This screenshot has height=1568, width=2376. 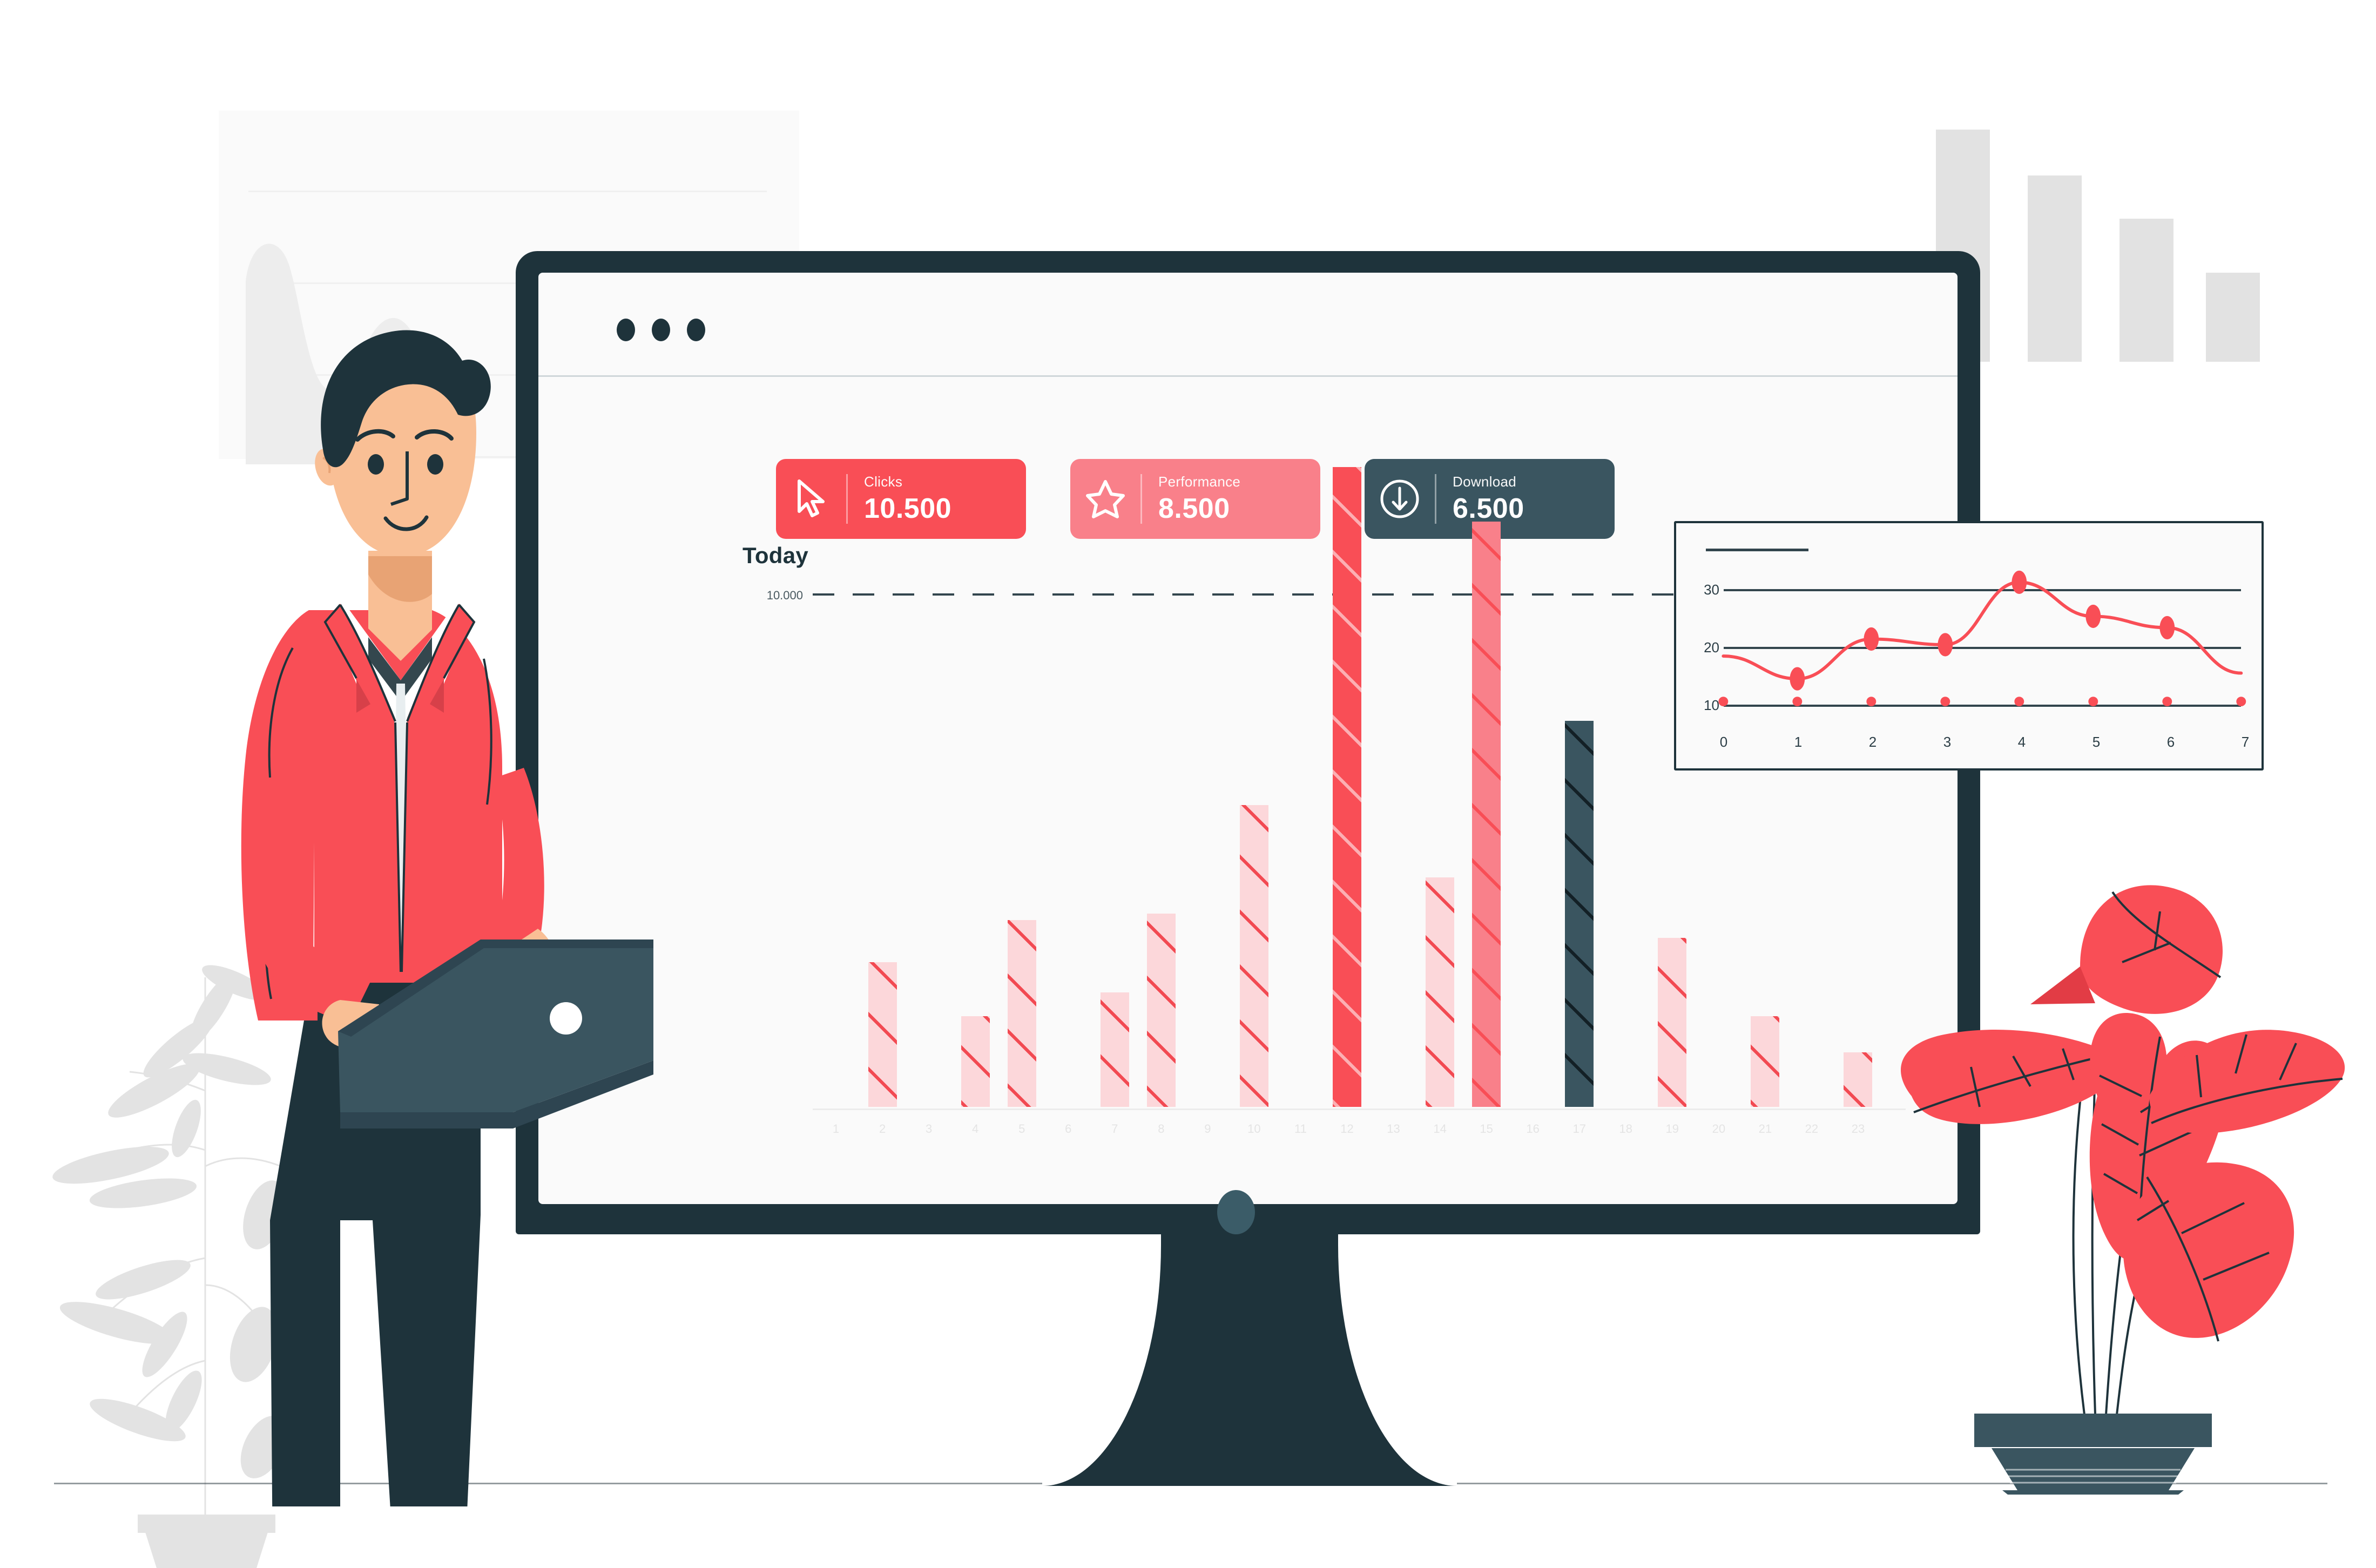 I want to click on line-chart-x-tick: 7, so click(x=2245, y=742).